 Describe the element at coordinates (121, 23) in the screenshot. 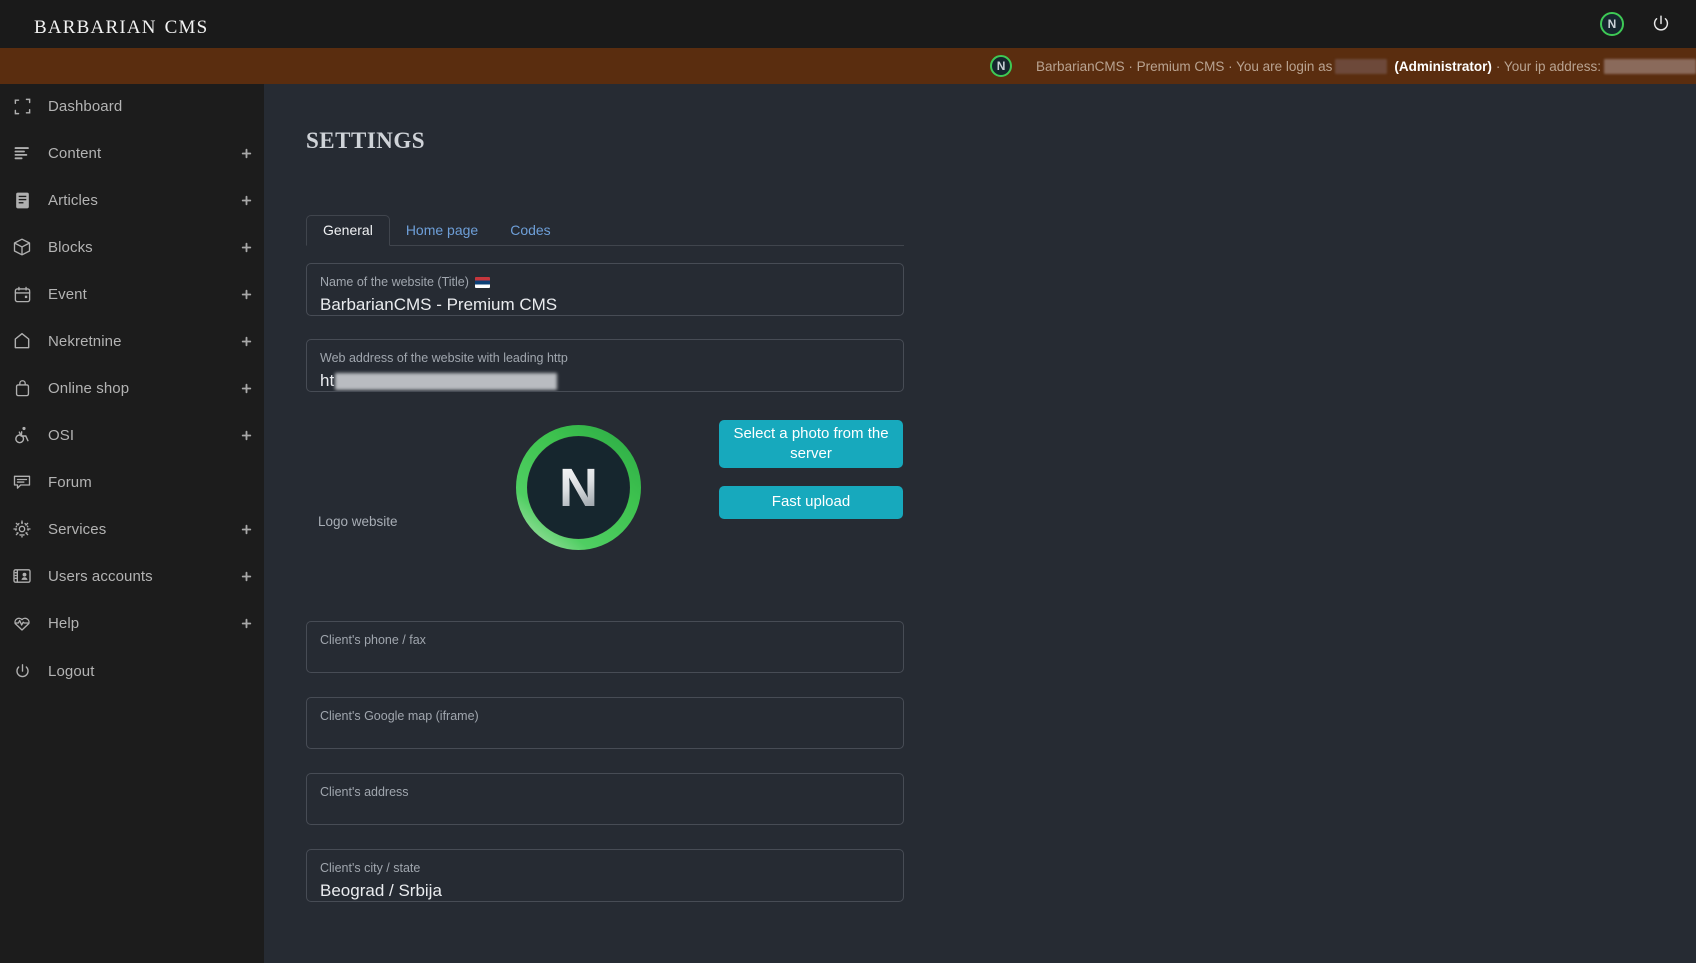

I see `app-brand-logo: Barbarian CMS` at that location.